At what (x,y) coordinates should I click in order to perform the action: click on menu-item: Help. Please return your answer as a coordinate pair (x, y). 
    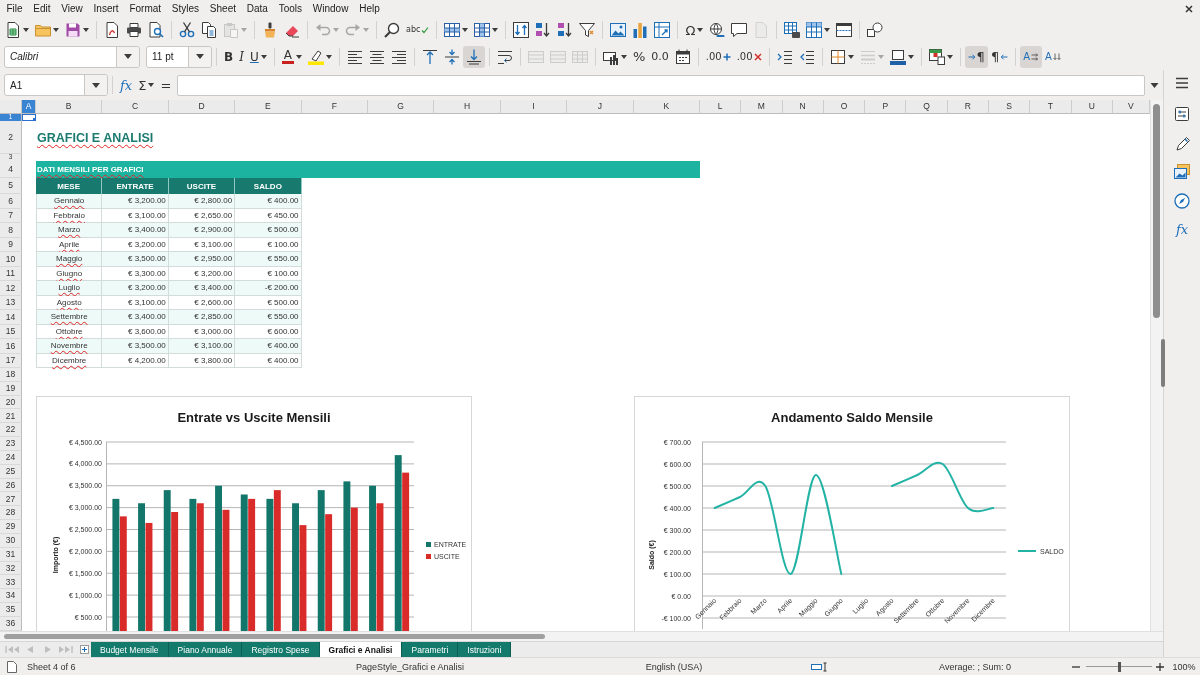
    Looking at the image, I should click on (369, 8).